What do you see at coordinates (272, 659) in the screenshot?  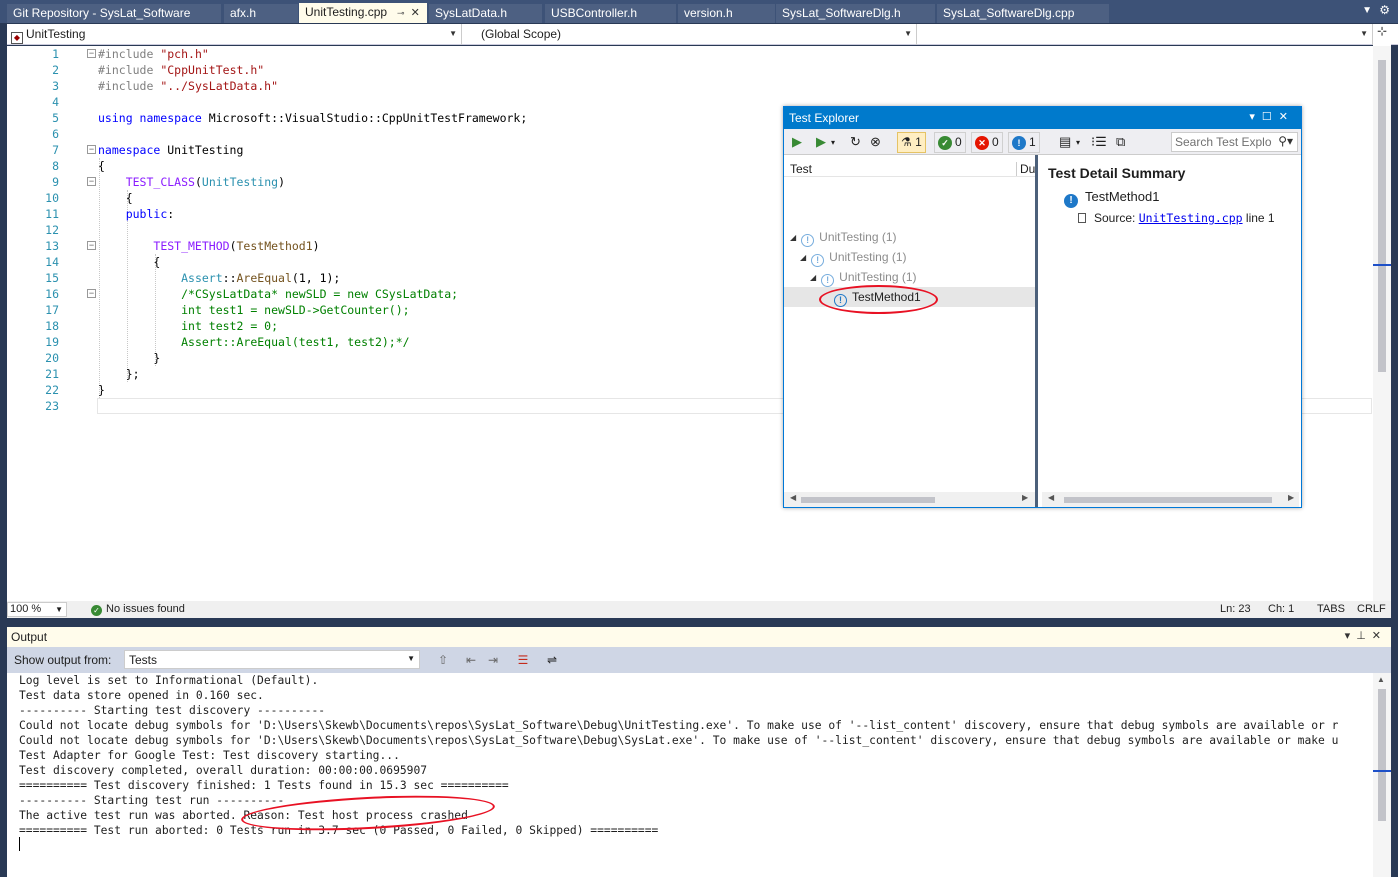 I see `output-source-dropdown: Tests ▼` at bounding box center [272, 659].